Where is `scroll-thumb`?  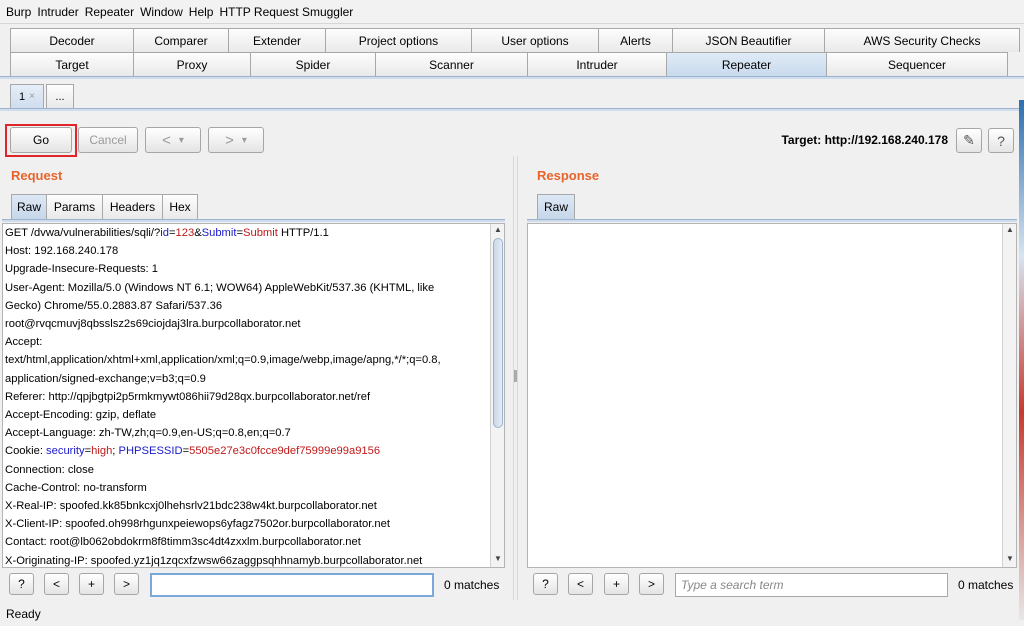 scroll-thumb is located at coordinates (498, 333).